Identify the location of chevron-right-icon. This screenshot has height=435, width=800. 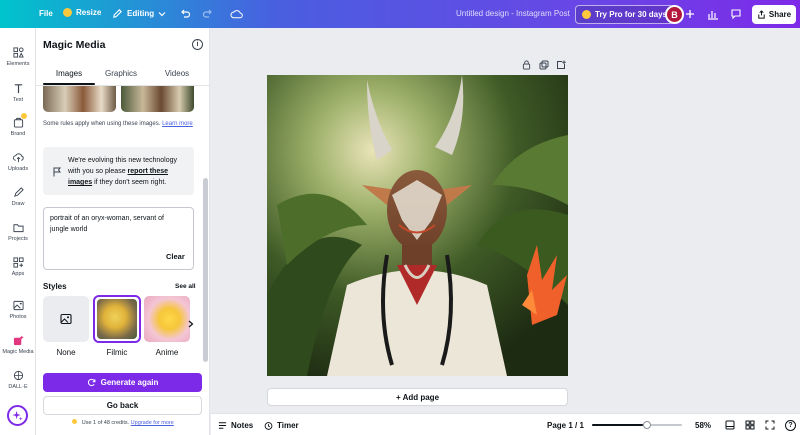
(191, 325).